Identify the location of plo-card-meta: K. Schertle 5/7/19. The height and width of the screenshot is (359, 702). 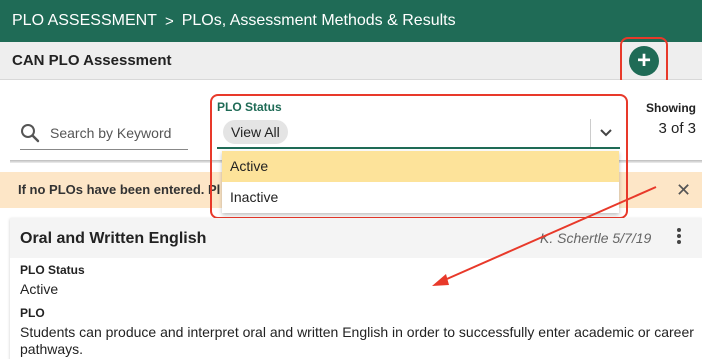
(596, 238).